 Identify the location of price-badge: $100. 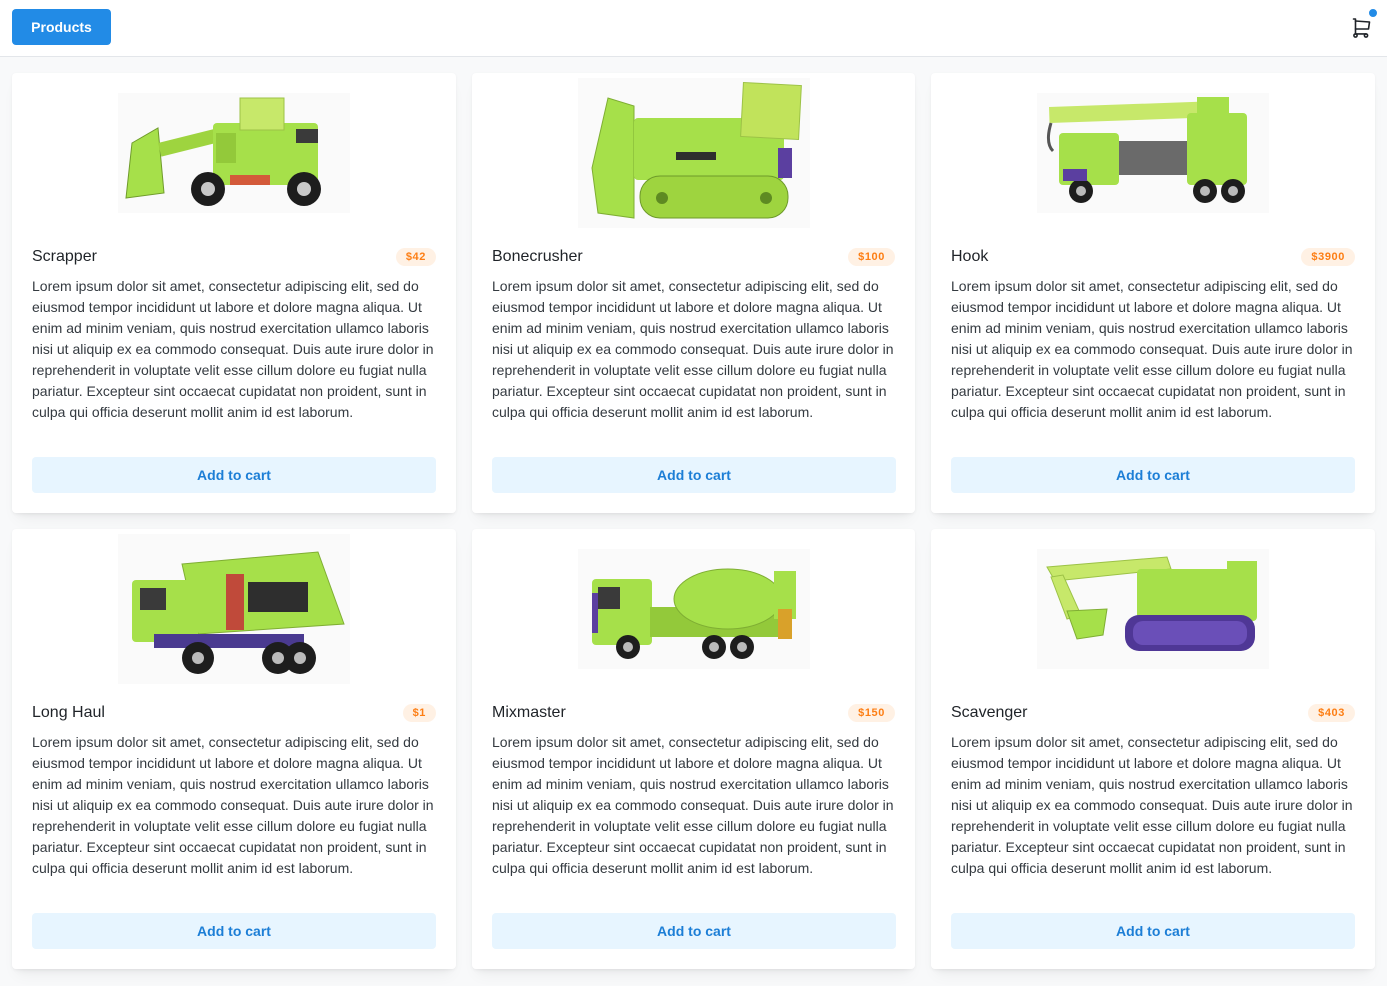
(871, 257).